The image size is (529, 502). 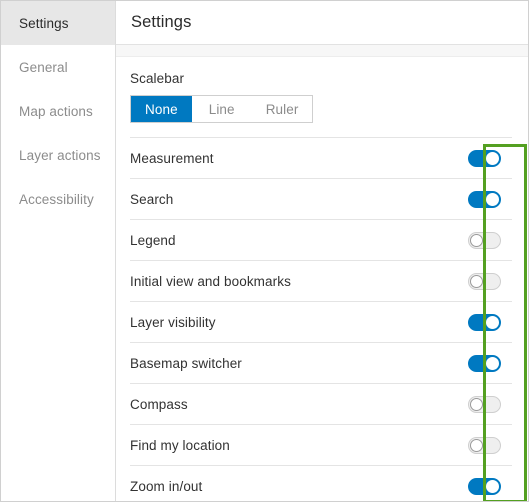 I want to click on settings-row-label: Search, so click(x=152, y=199).